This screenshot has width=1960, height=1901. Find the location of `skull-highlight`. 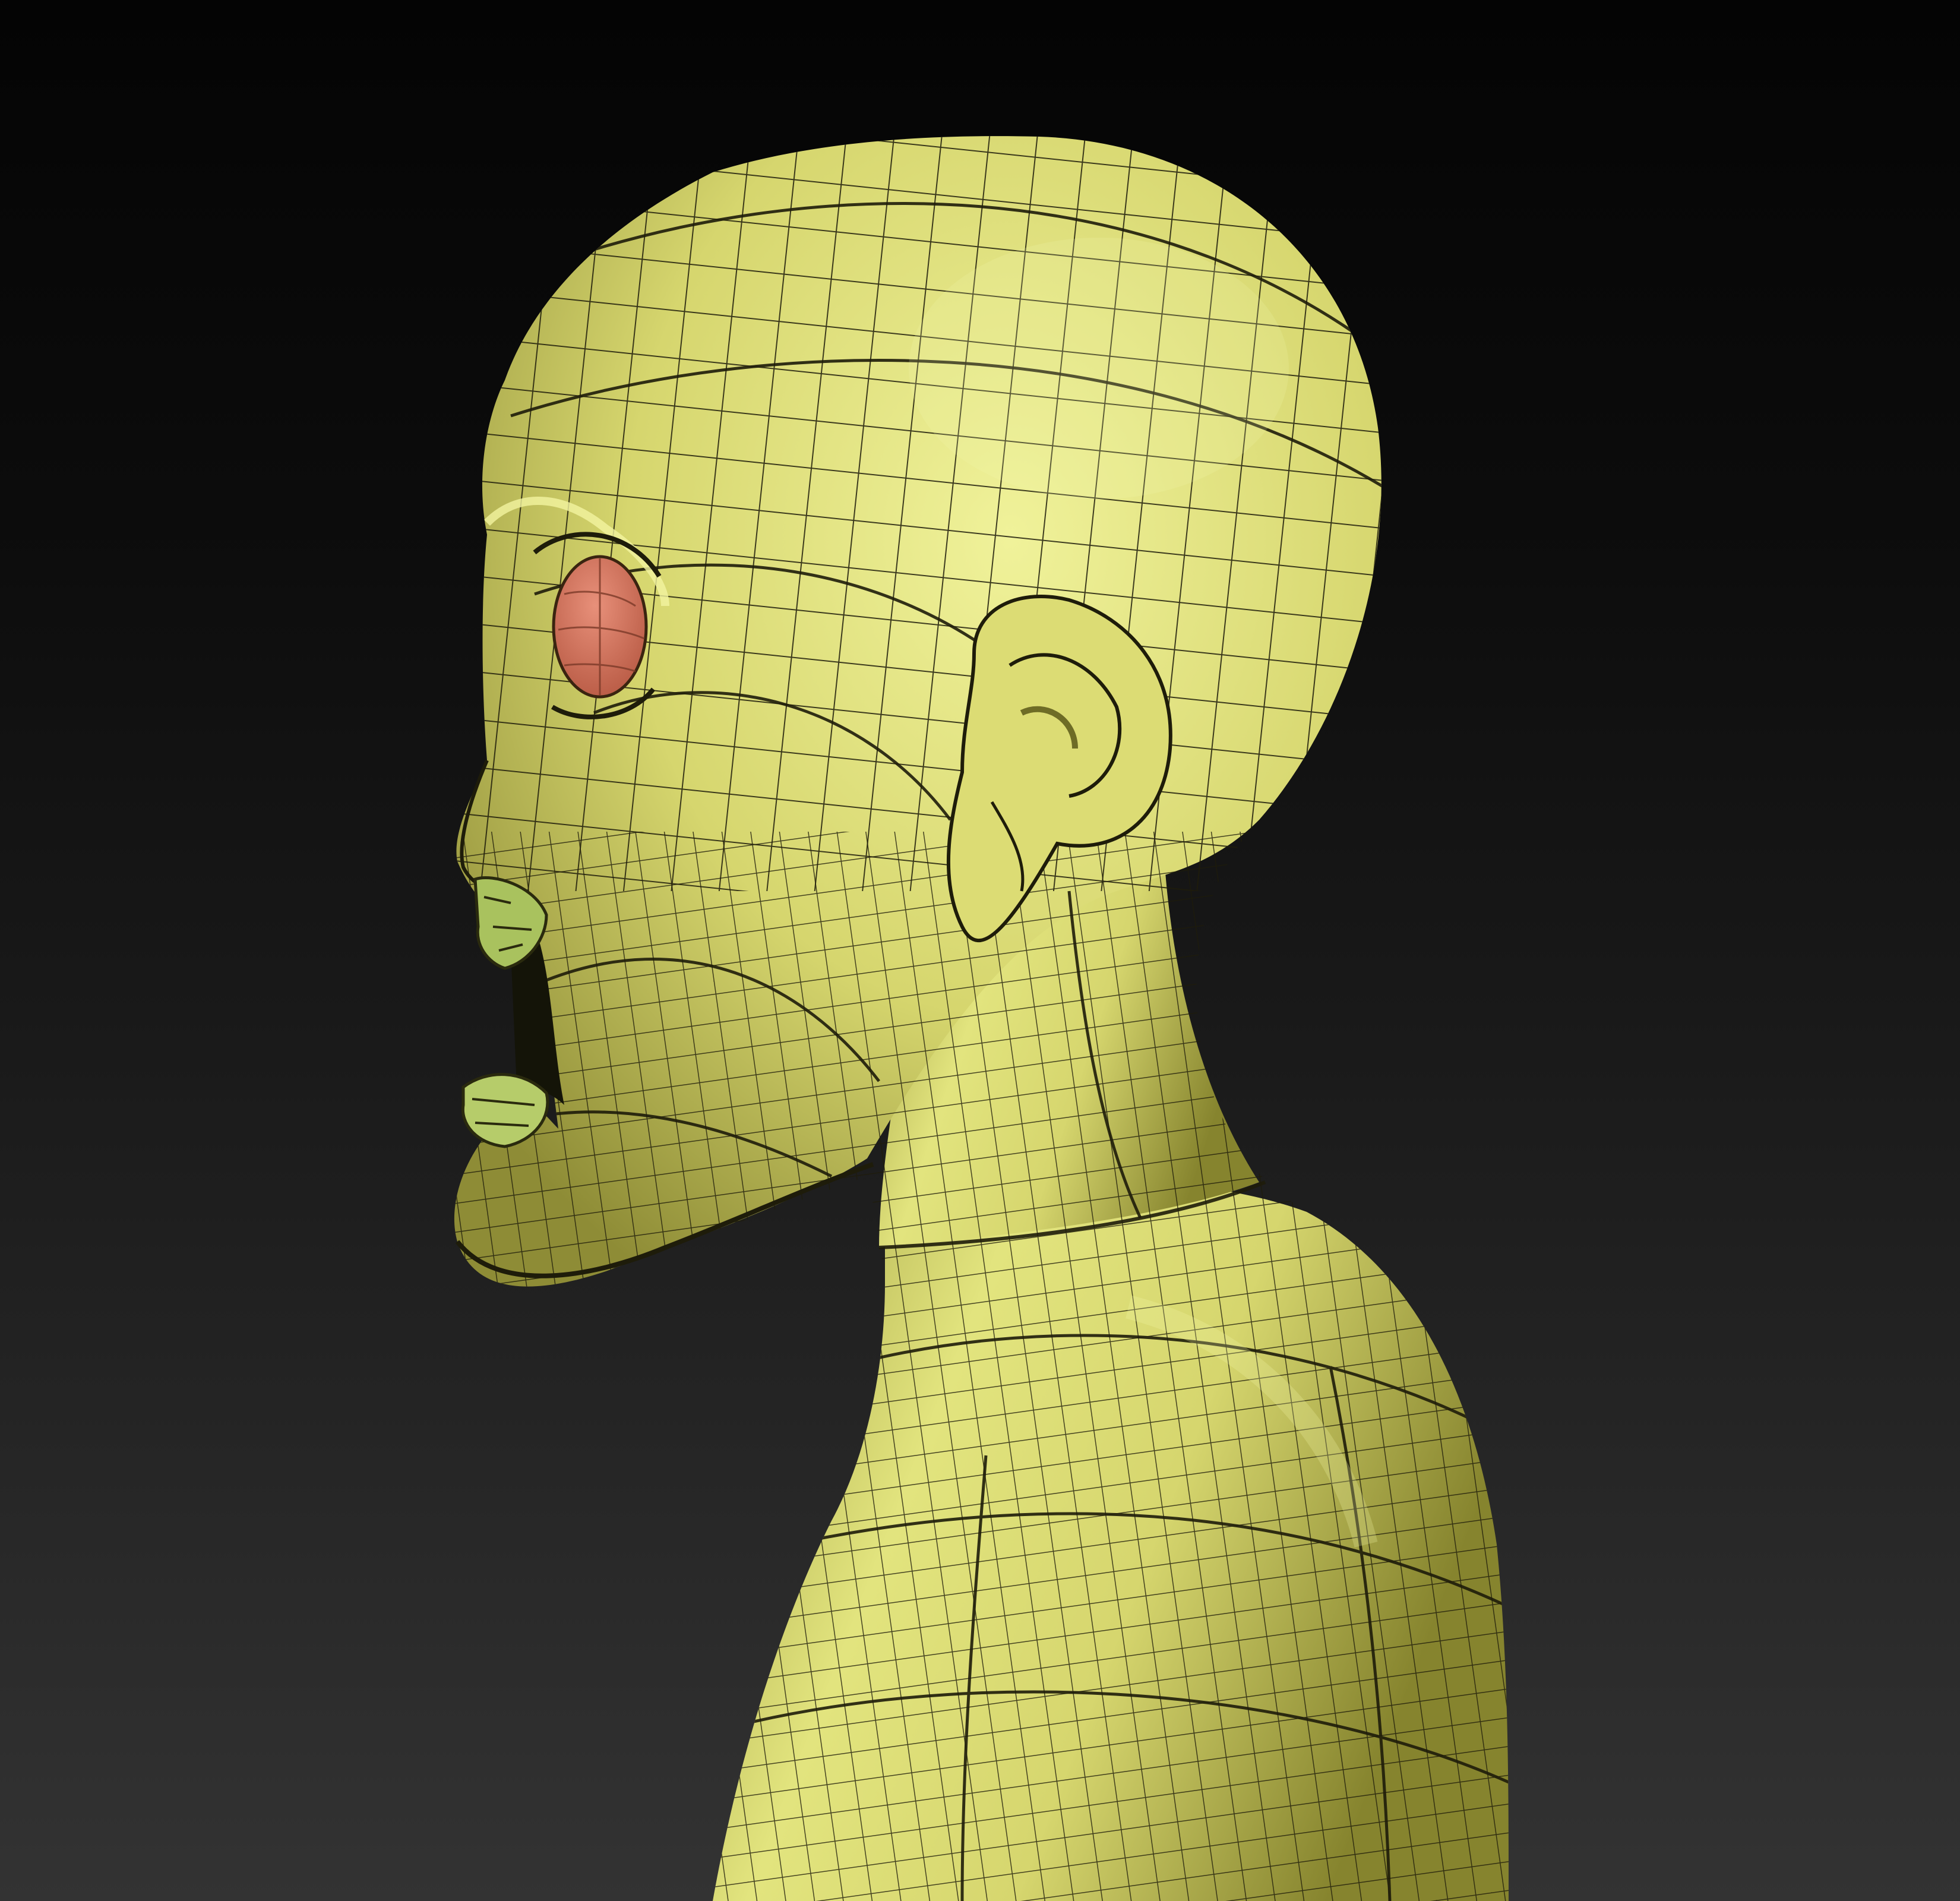

skull-highlight is located at coordinates (1099, 368).